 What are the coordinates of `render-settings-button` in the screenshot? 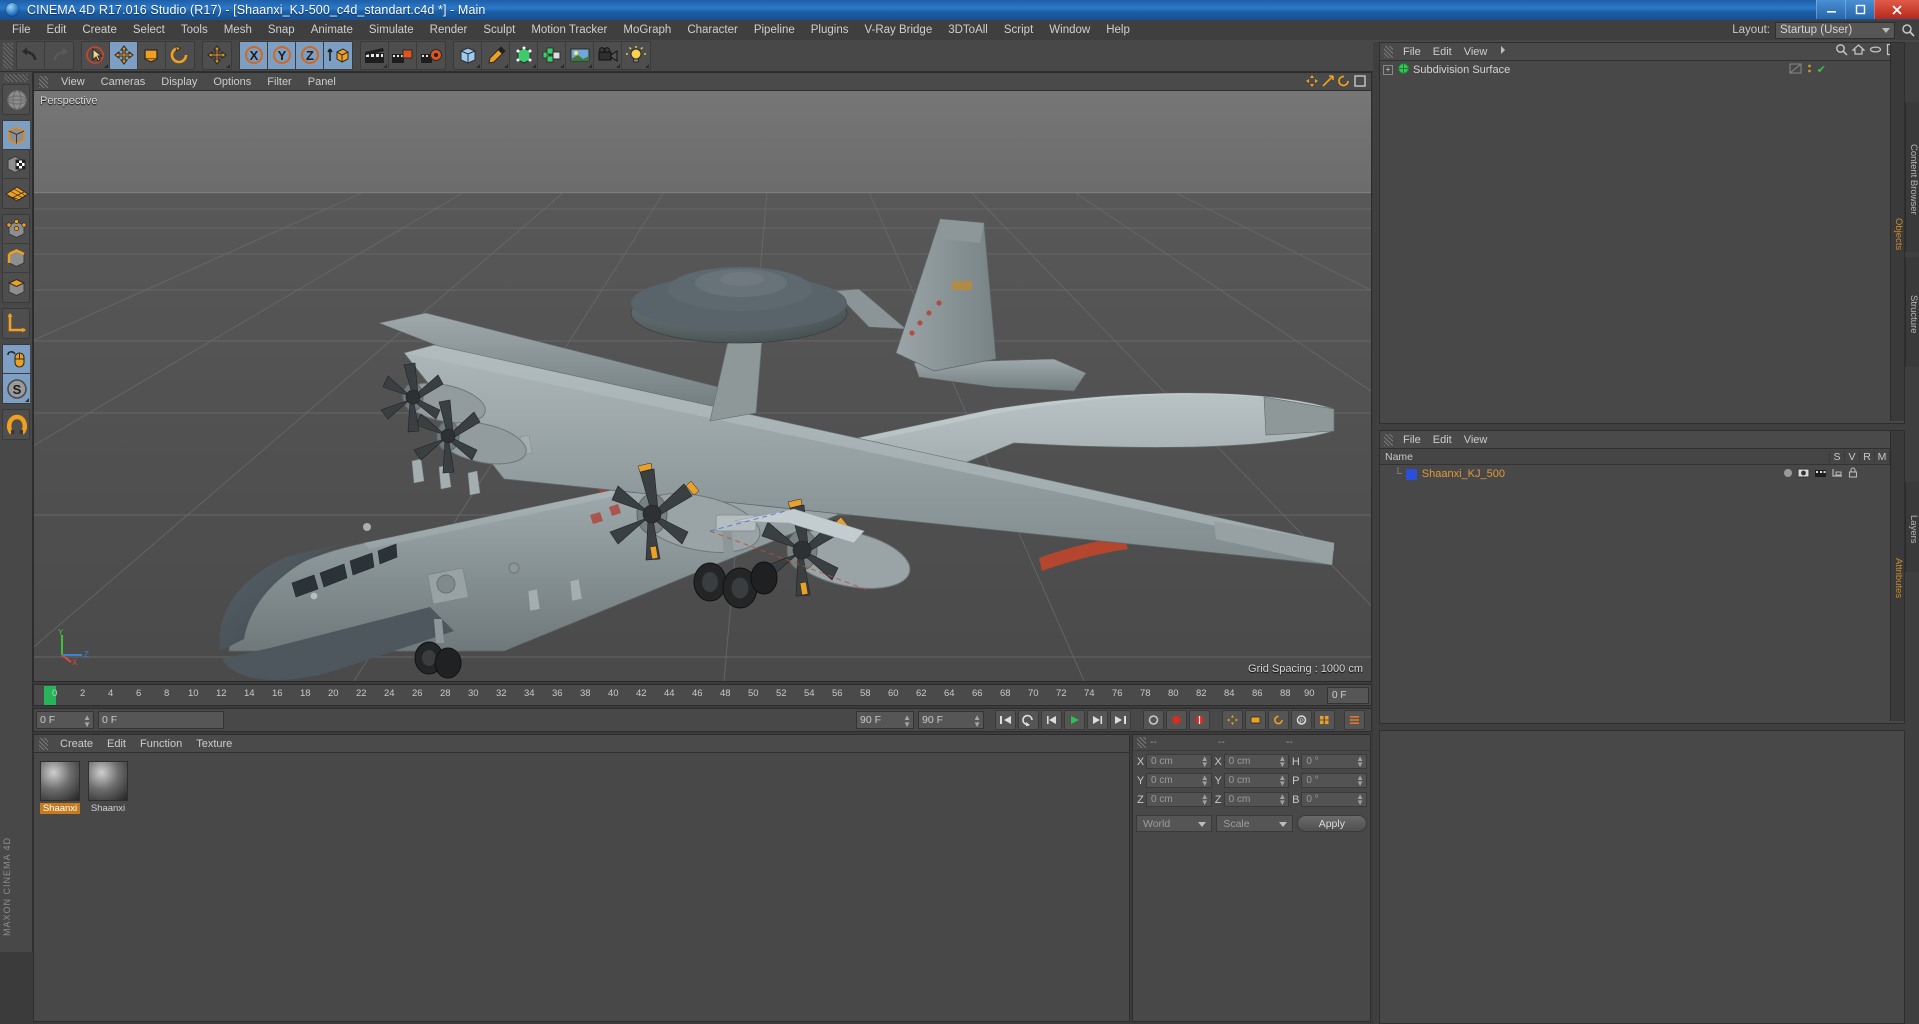 It's located at (431, 55).